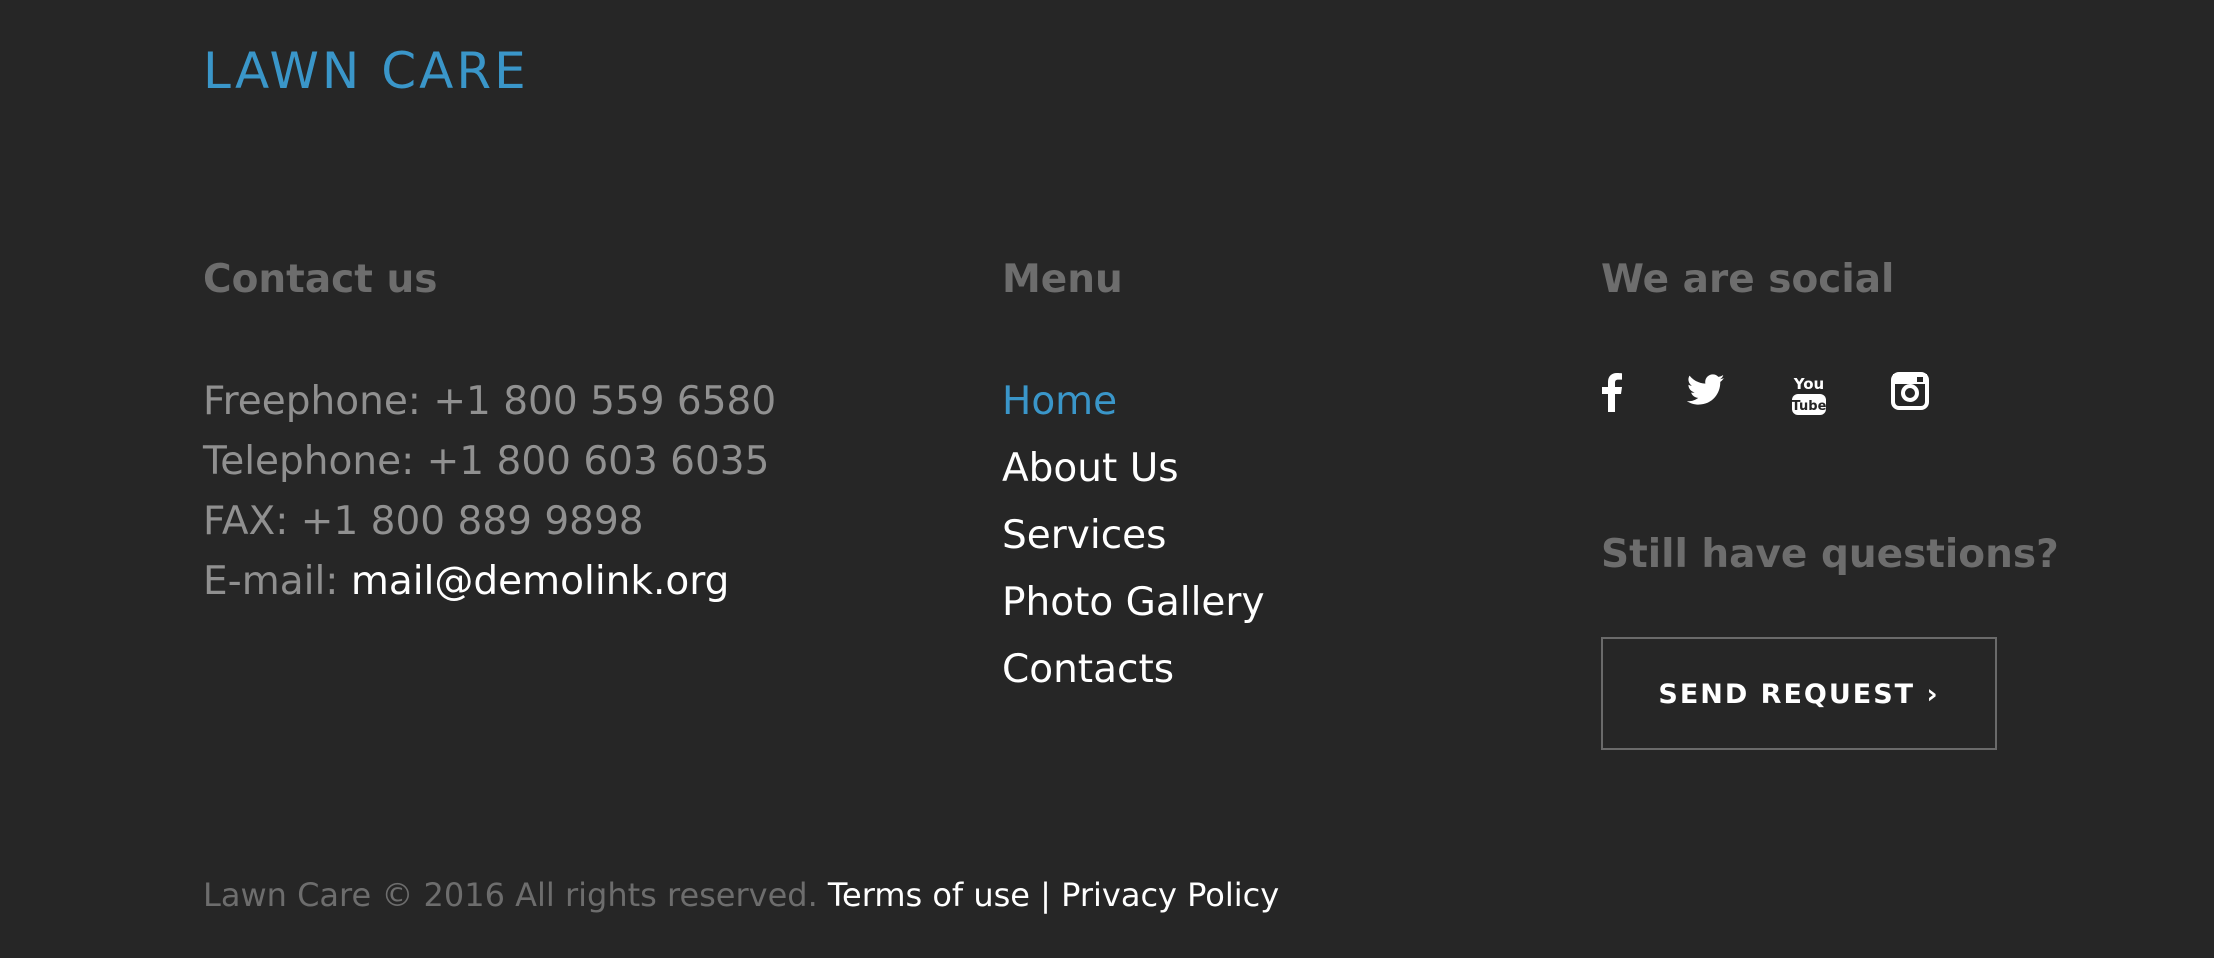 The width and height of the screenshot is (2214, 958). I want to click on menu-item-services: Services, so click(1133, 539).